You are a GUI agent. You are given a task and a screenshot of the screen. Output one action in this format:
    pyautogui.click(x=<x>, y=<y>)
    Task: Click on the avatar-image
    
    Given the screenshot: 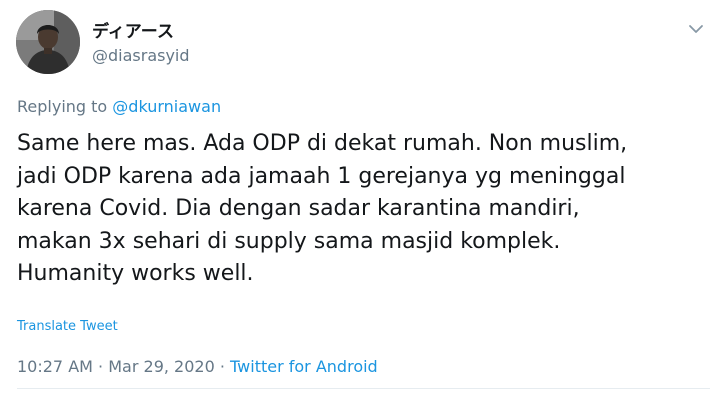 What is the action you would take?
    pyautogui.click(x=48, y=42)
    